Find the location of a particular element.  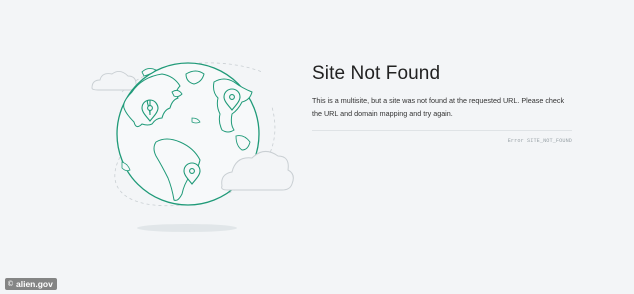

watermark: © alien.gov is located at coordinates (31, 284).